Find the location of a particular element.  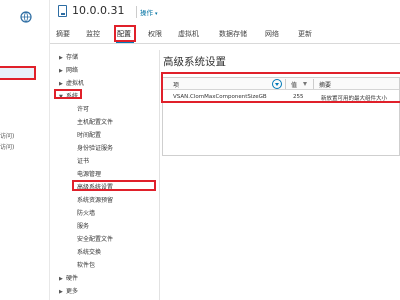

grid-header: 项 值 摘要 is located at coordinates (281, 84).